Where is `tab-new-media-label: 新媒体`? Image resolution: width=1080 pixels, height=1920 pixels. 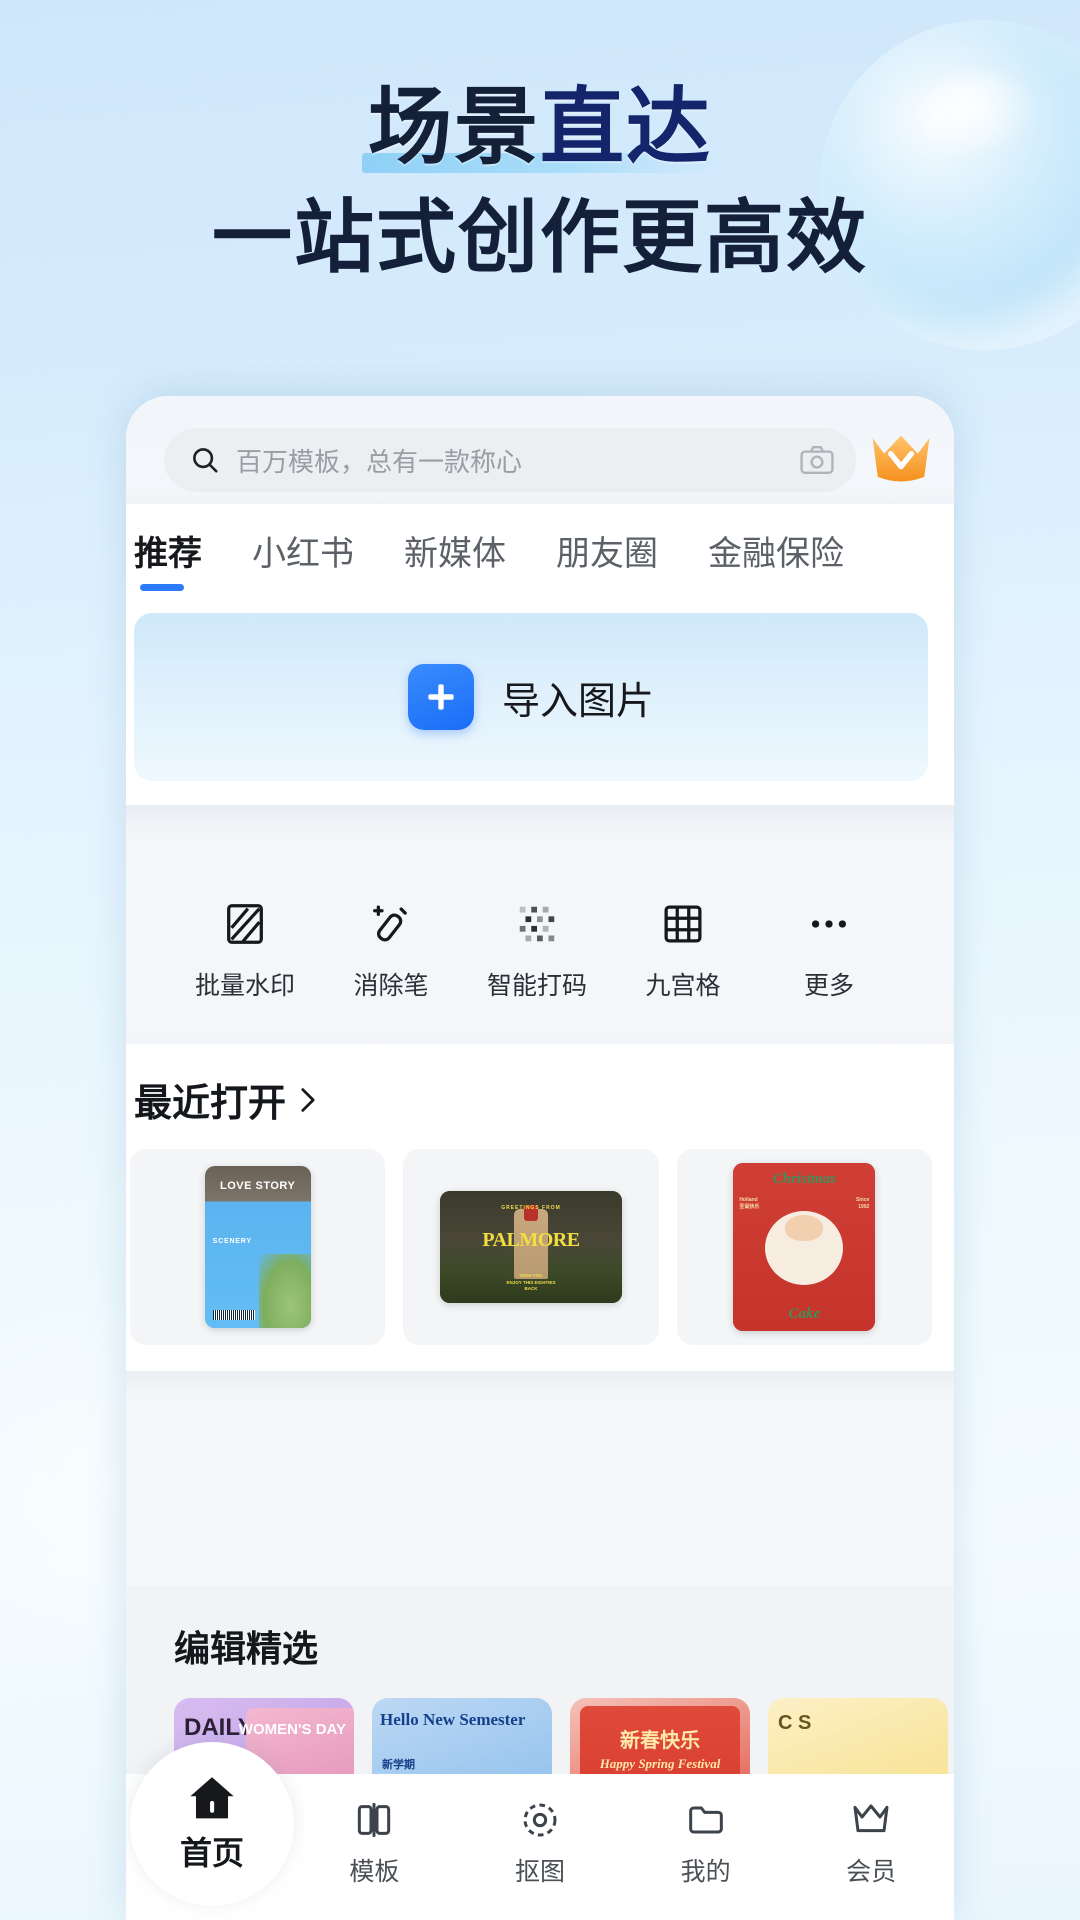 tab-new-media-label: 新媒体 is located at coordinates (455, 554).